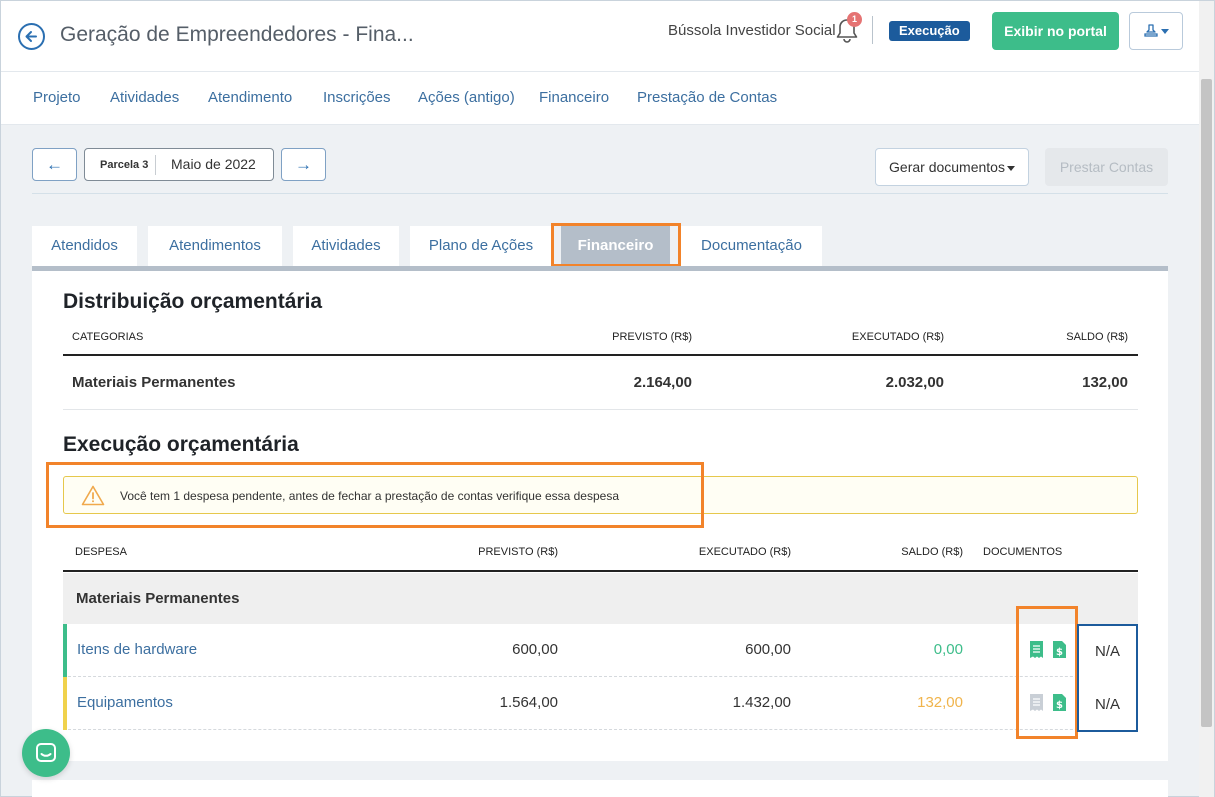 This screenshot has width=1215, height=797. I want to click on show-in-portal-button: Exibir no portal, so click(1055, 31).